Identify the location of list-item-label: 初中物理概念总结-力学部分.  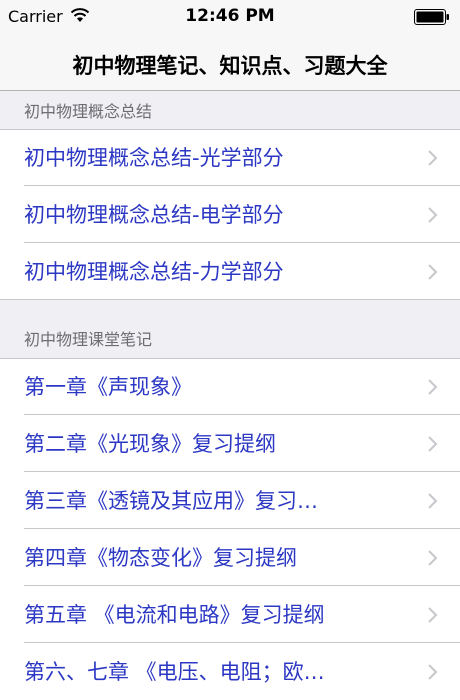
(154, 272).